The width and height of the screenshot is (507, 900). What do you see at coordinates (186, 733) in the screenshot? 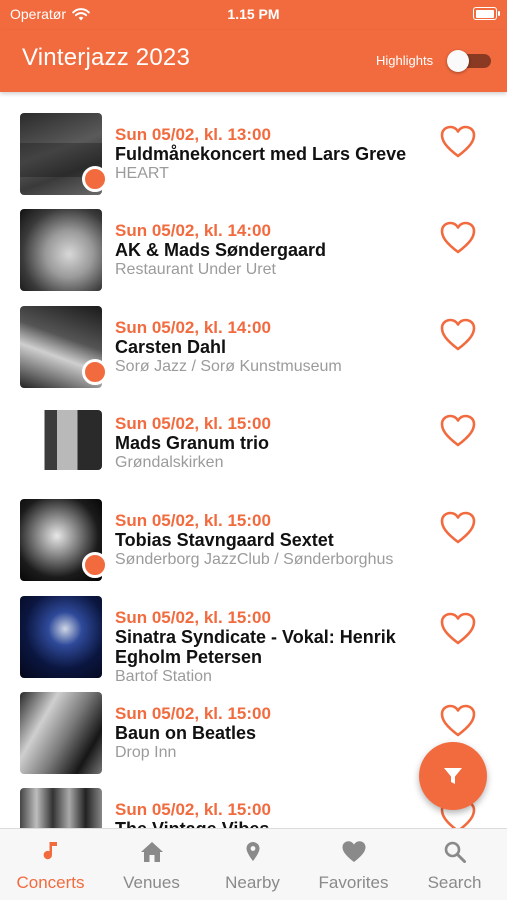
I see `concert-title: Baun on Beatles` at bounding box center [186, 733].